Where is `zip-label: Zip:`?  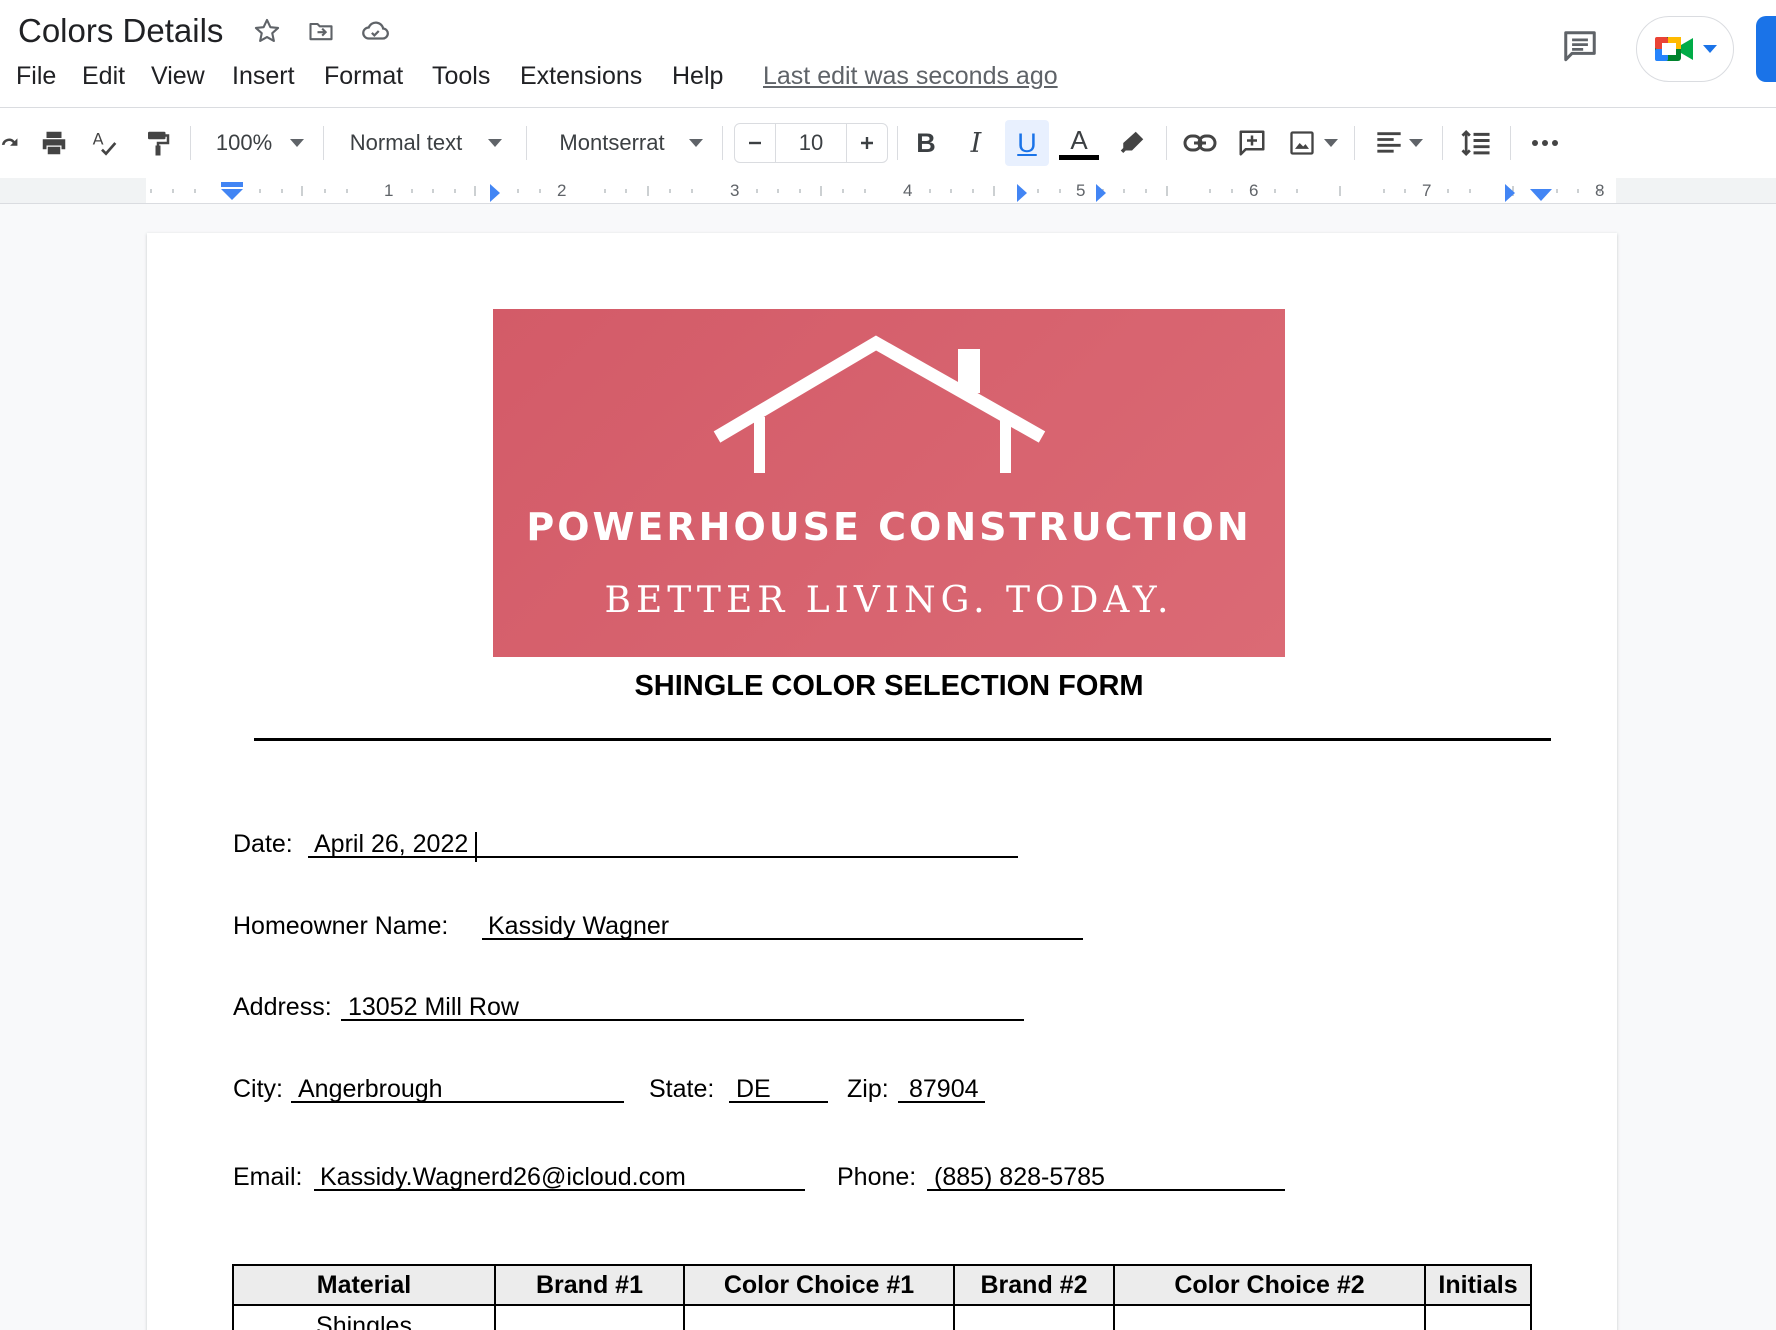 zip-label: Zip: is located at coordinates (868, 1089).